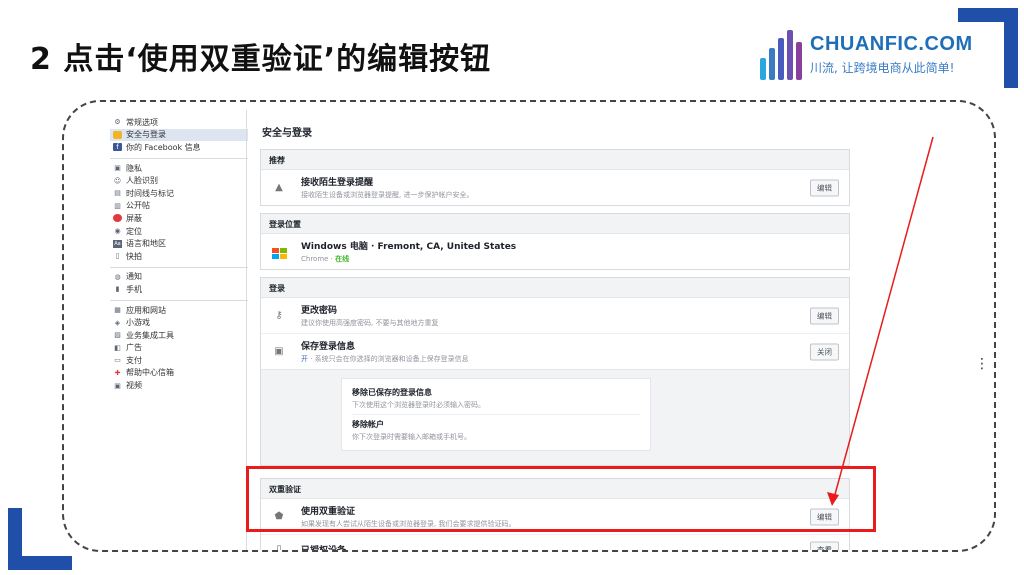  Describe the element at coordinates (179, 206) in the screenshot. I see `sidebar-item-public-posts: ▥ 公开帖` at that location.